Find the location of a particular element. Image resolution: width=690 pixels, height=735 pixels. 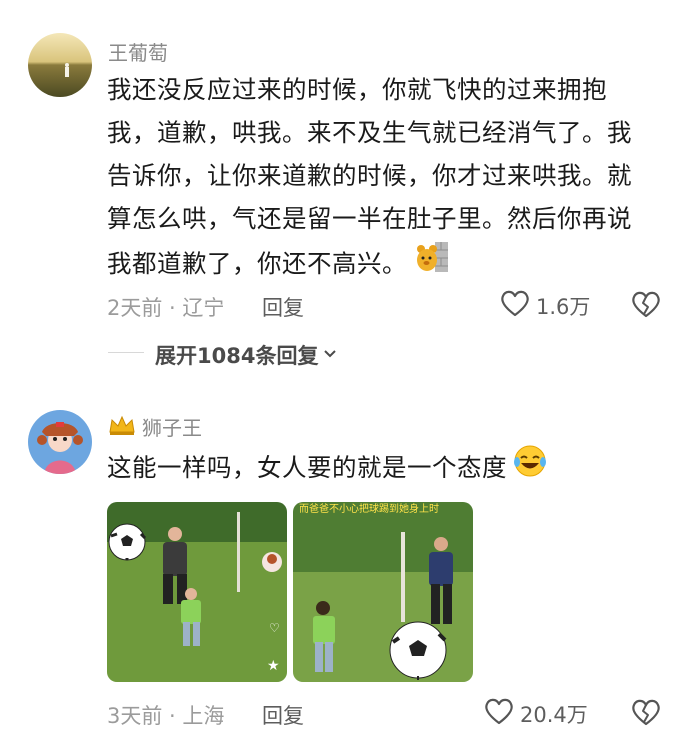

comment-text-last-row: 我都道歉了，你还不高兴。 is located at coordinates (387, 263).